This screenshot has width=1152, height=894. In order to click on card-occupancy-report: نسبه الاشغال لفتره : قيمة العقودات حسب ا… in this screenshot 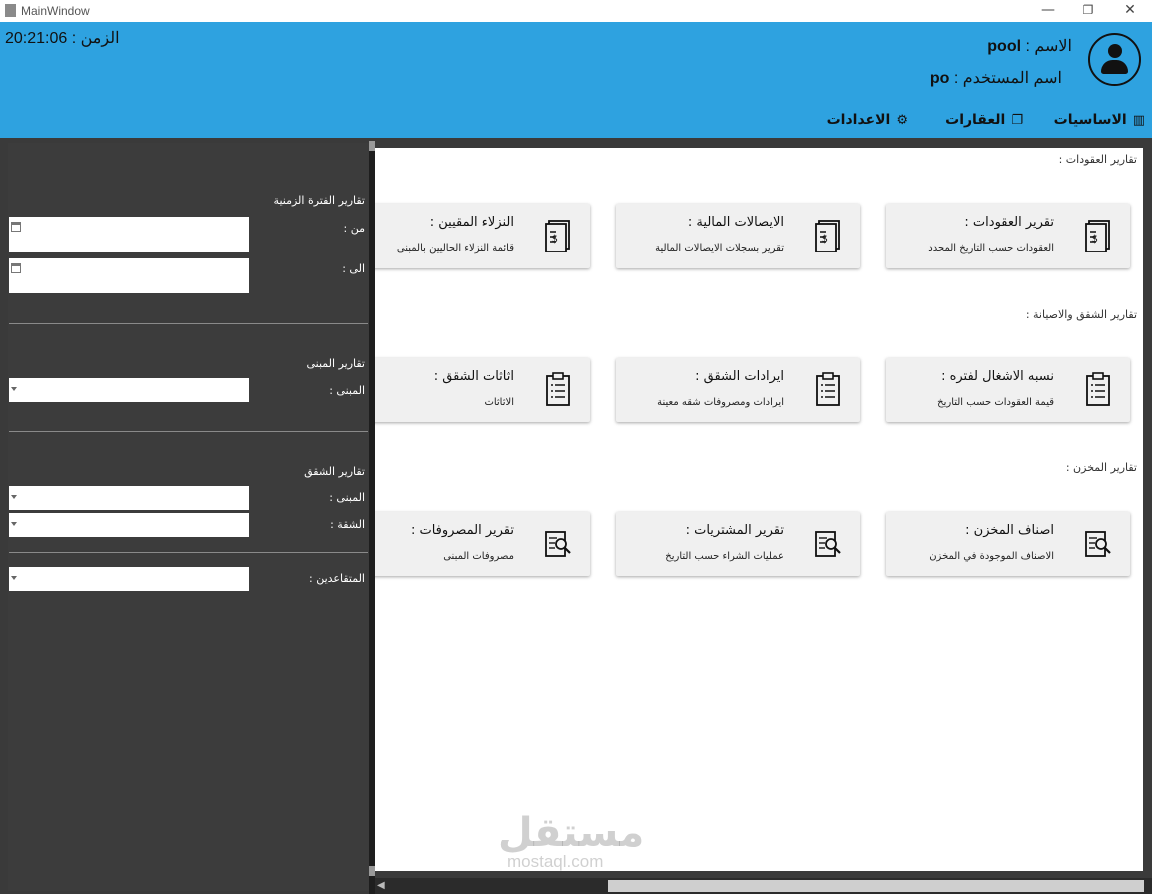, I will do `click(1008, 390)`.